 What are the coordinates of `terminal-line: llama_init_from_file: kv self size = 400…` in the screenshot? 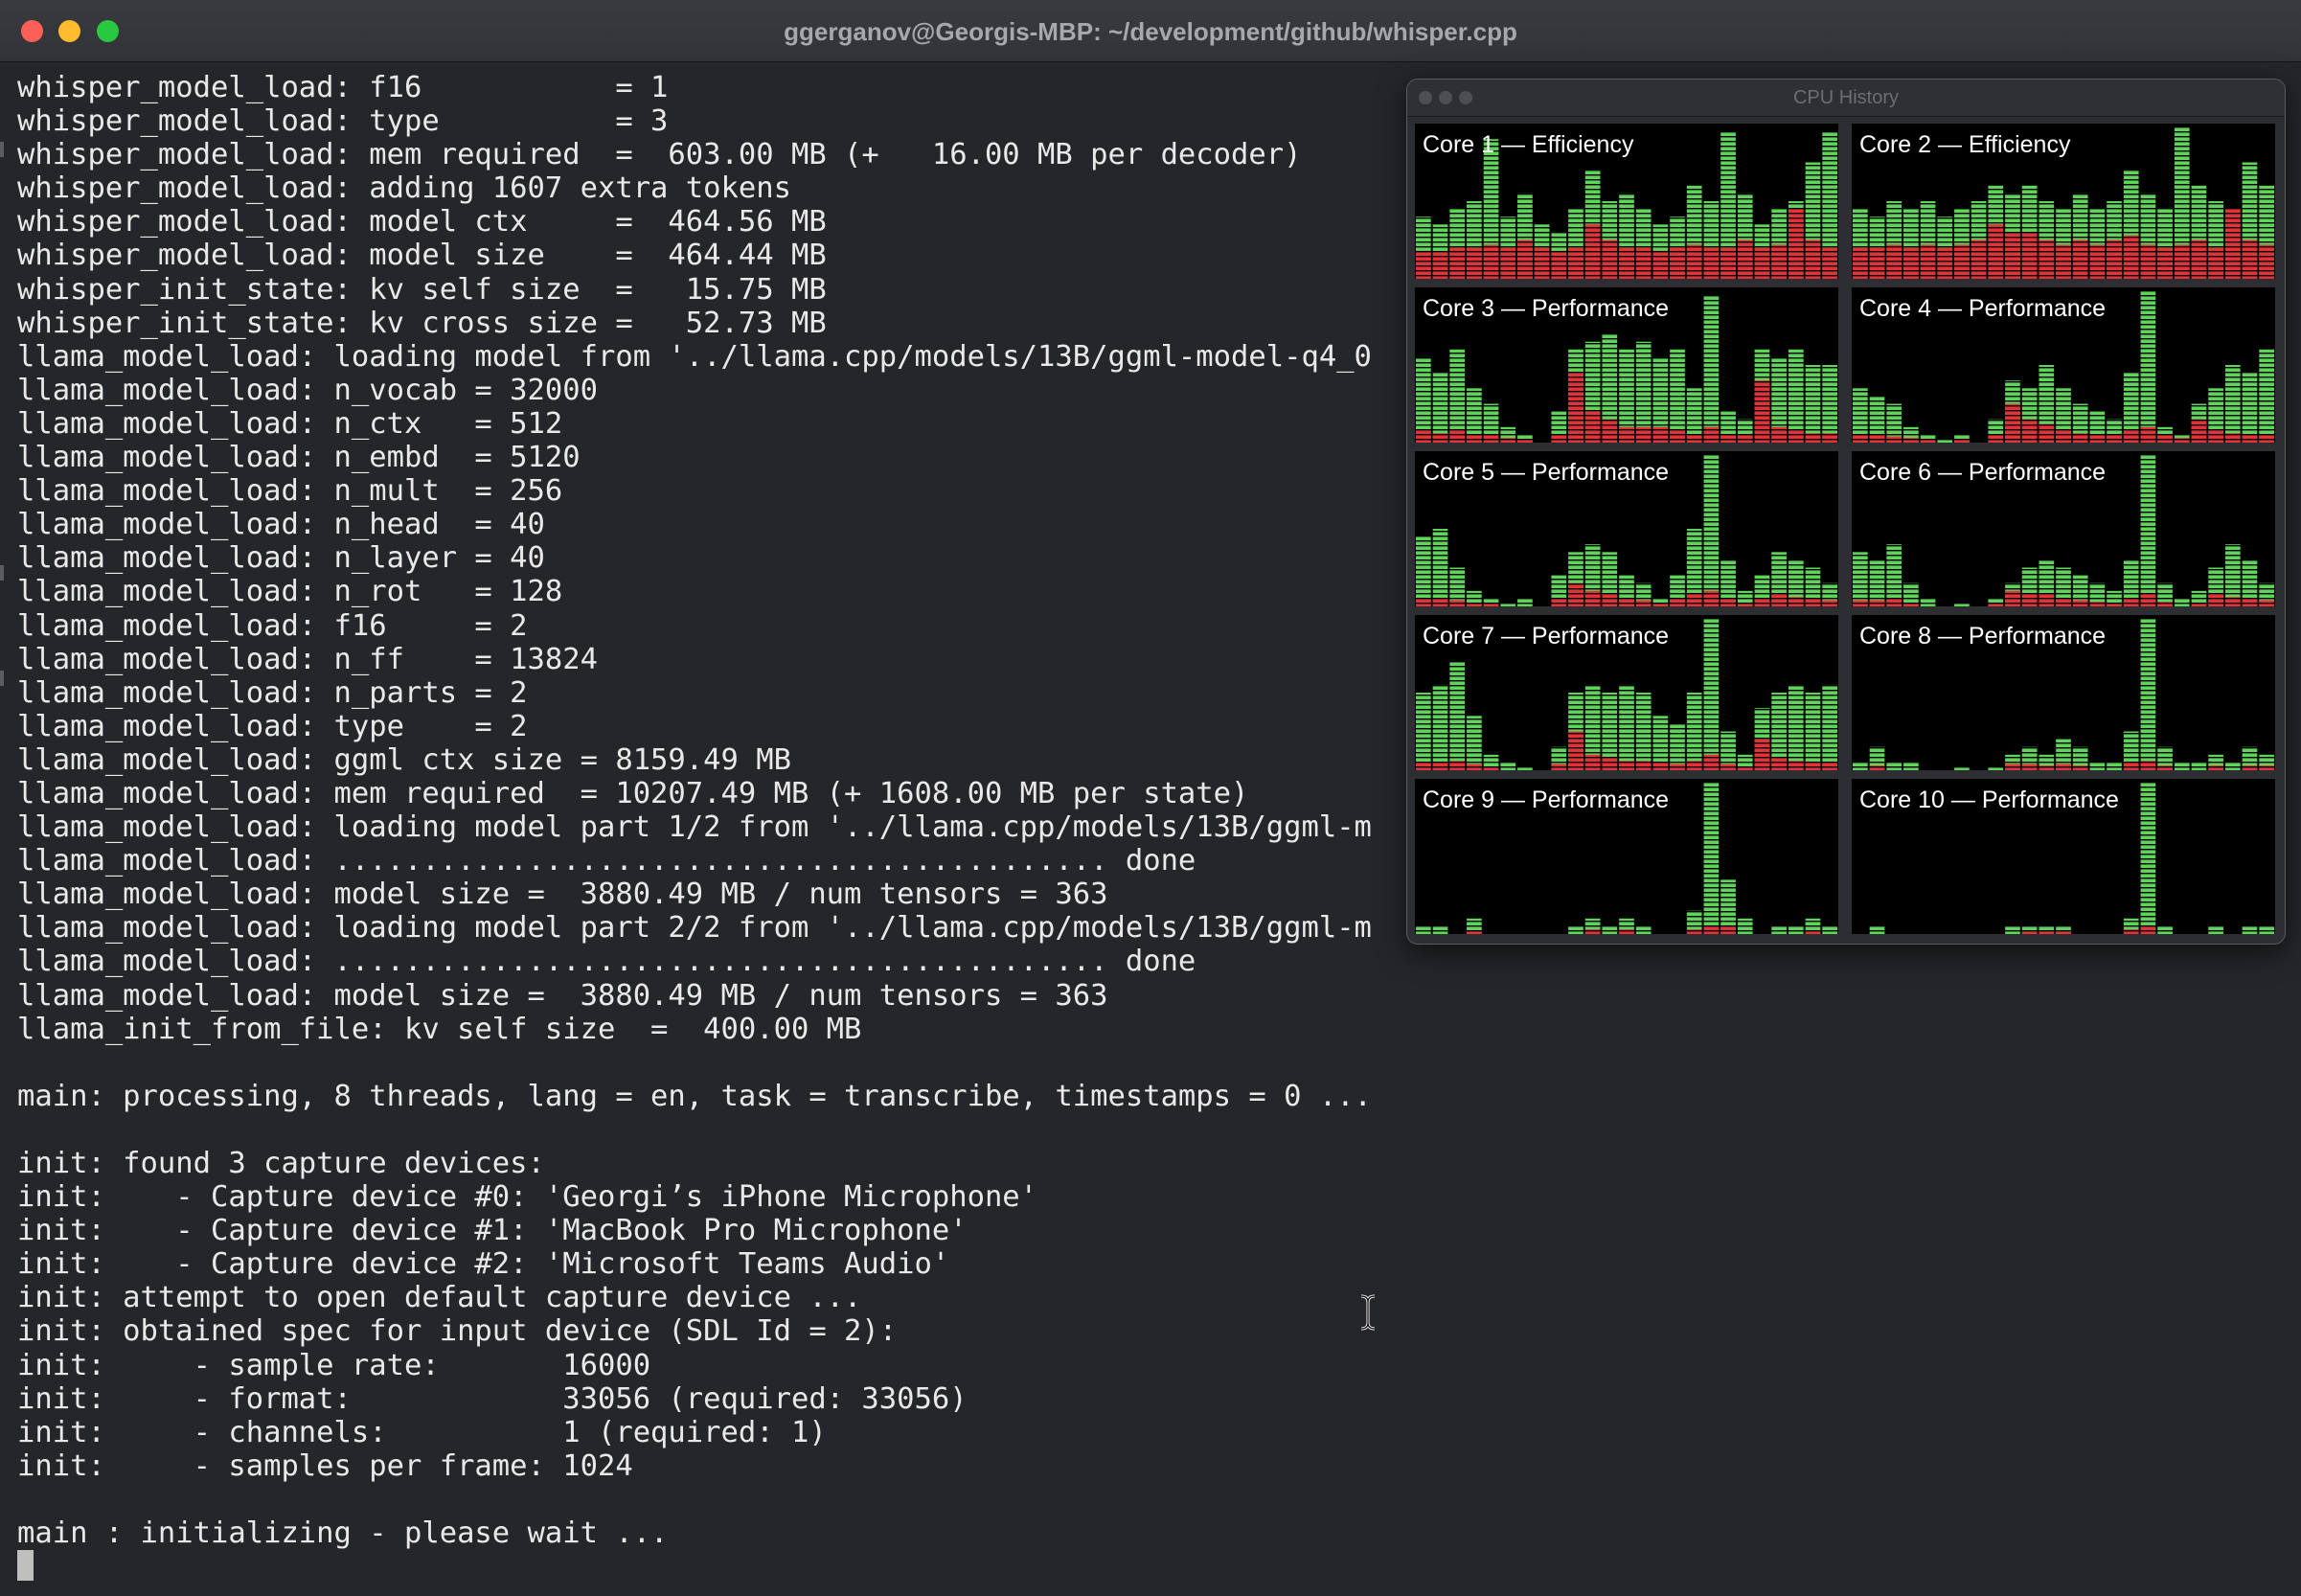 It's located at (439, 1029).